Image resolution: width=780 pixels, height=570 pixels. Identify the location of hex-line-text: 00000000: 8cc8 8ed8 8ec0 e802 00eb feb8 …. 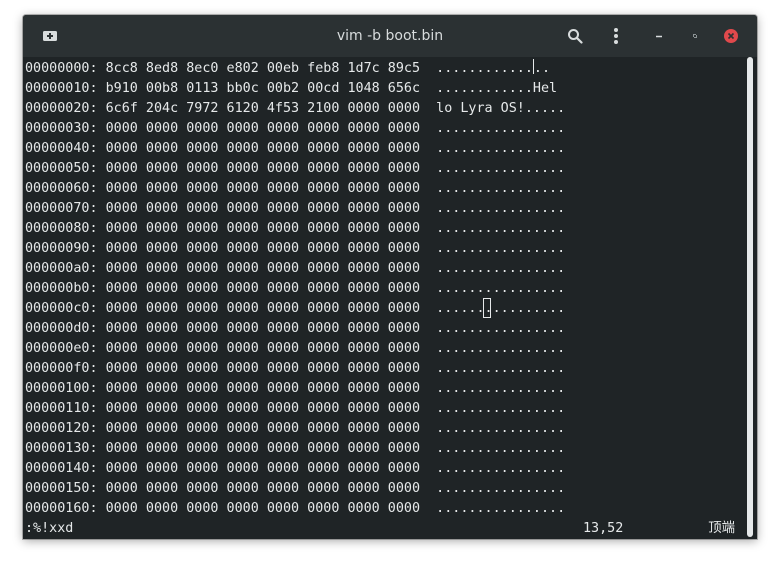
(279, 68).